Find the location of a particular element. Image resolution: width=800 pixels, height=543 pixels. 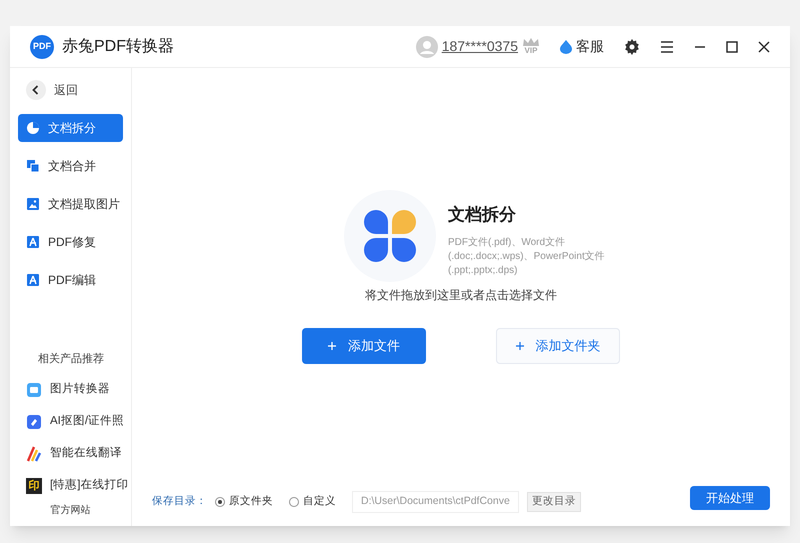

maximize-button is located at coordinates (732, 46).